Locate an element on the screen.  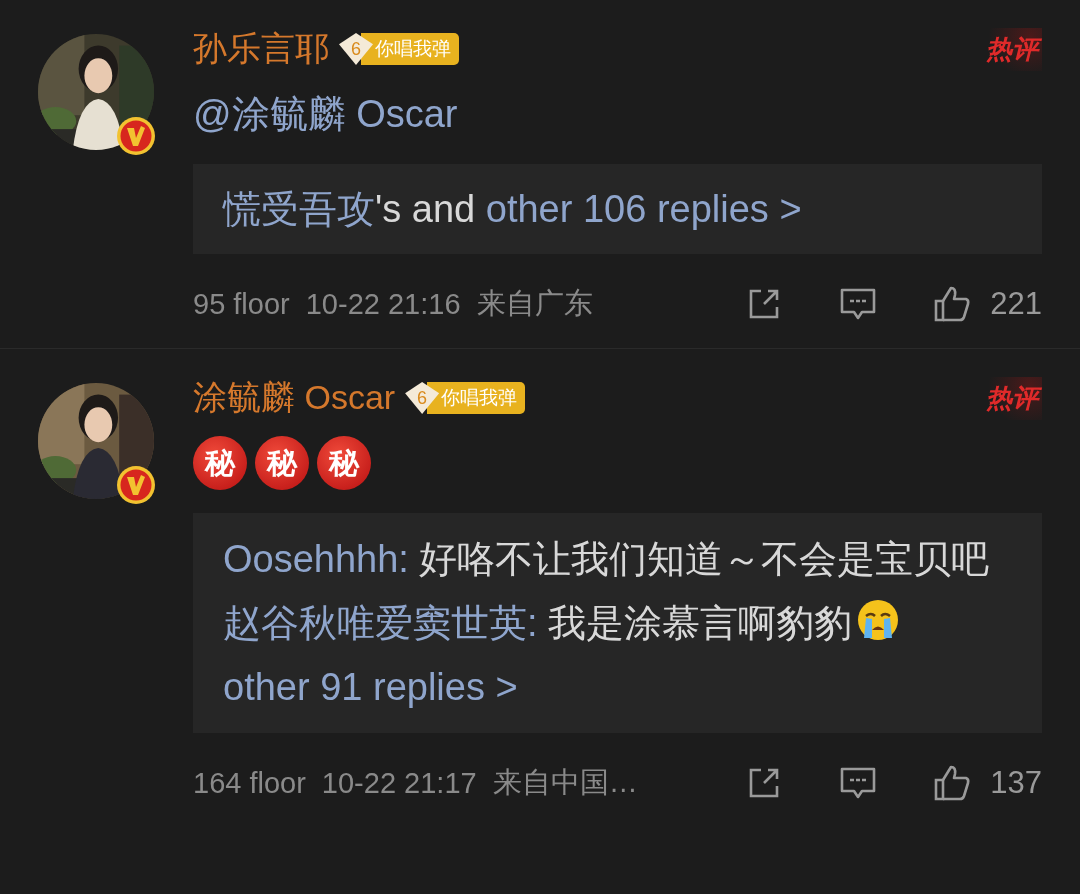
reply-text: 's and is located at coordinates (426, 209).